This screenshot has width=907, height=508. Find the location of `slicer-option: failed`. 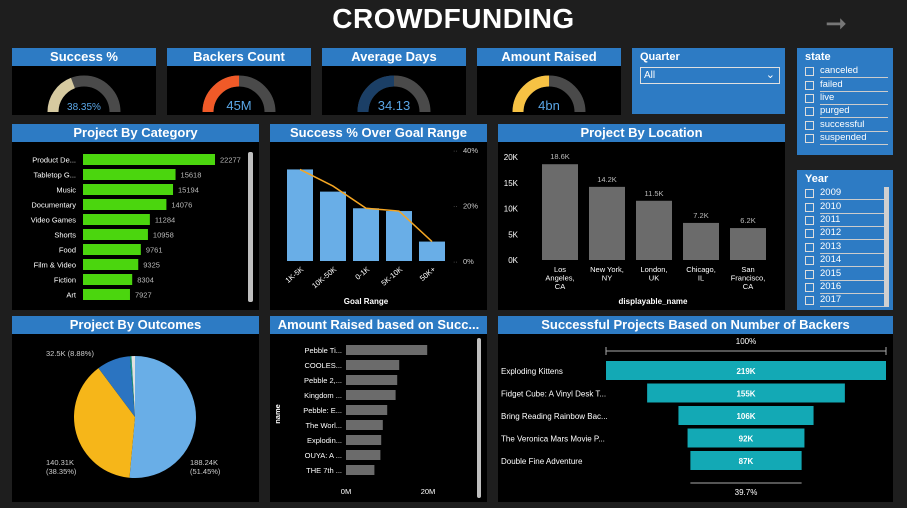

slicer-option: failed is located at coordinates (845, 85).